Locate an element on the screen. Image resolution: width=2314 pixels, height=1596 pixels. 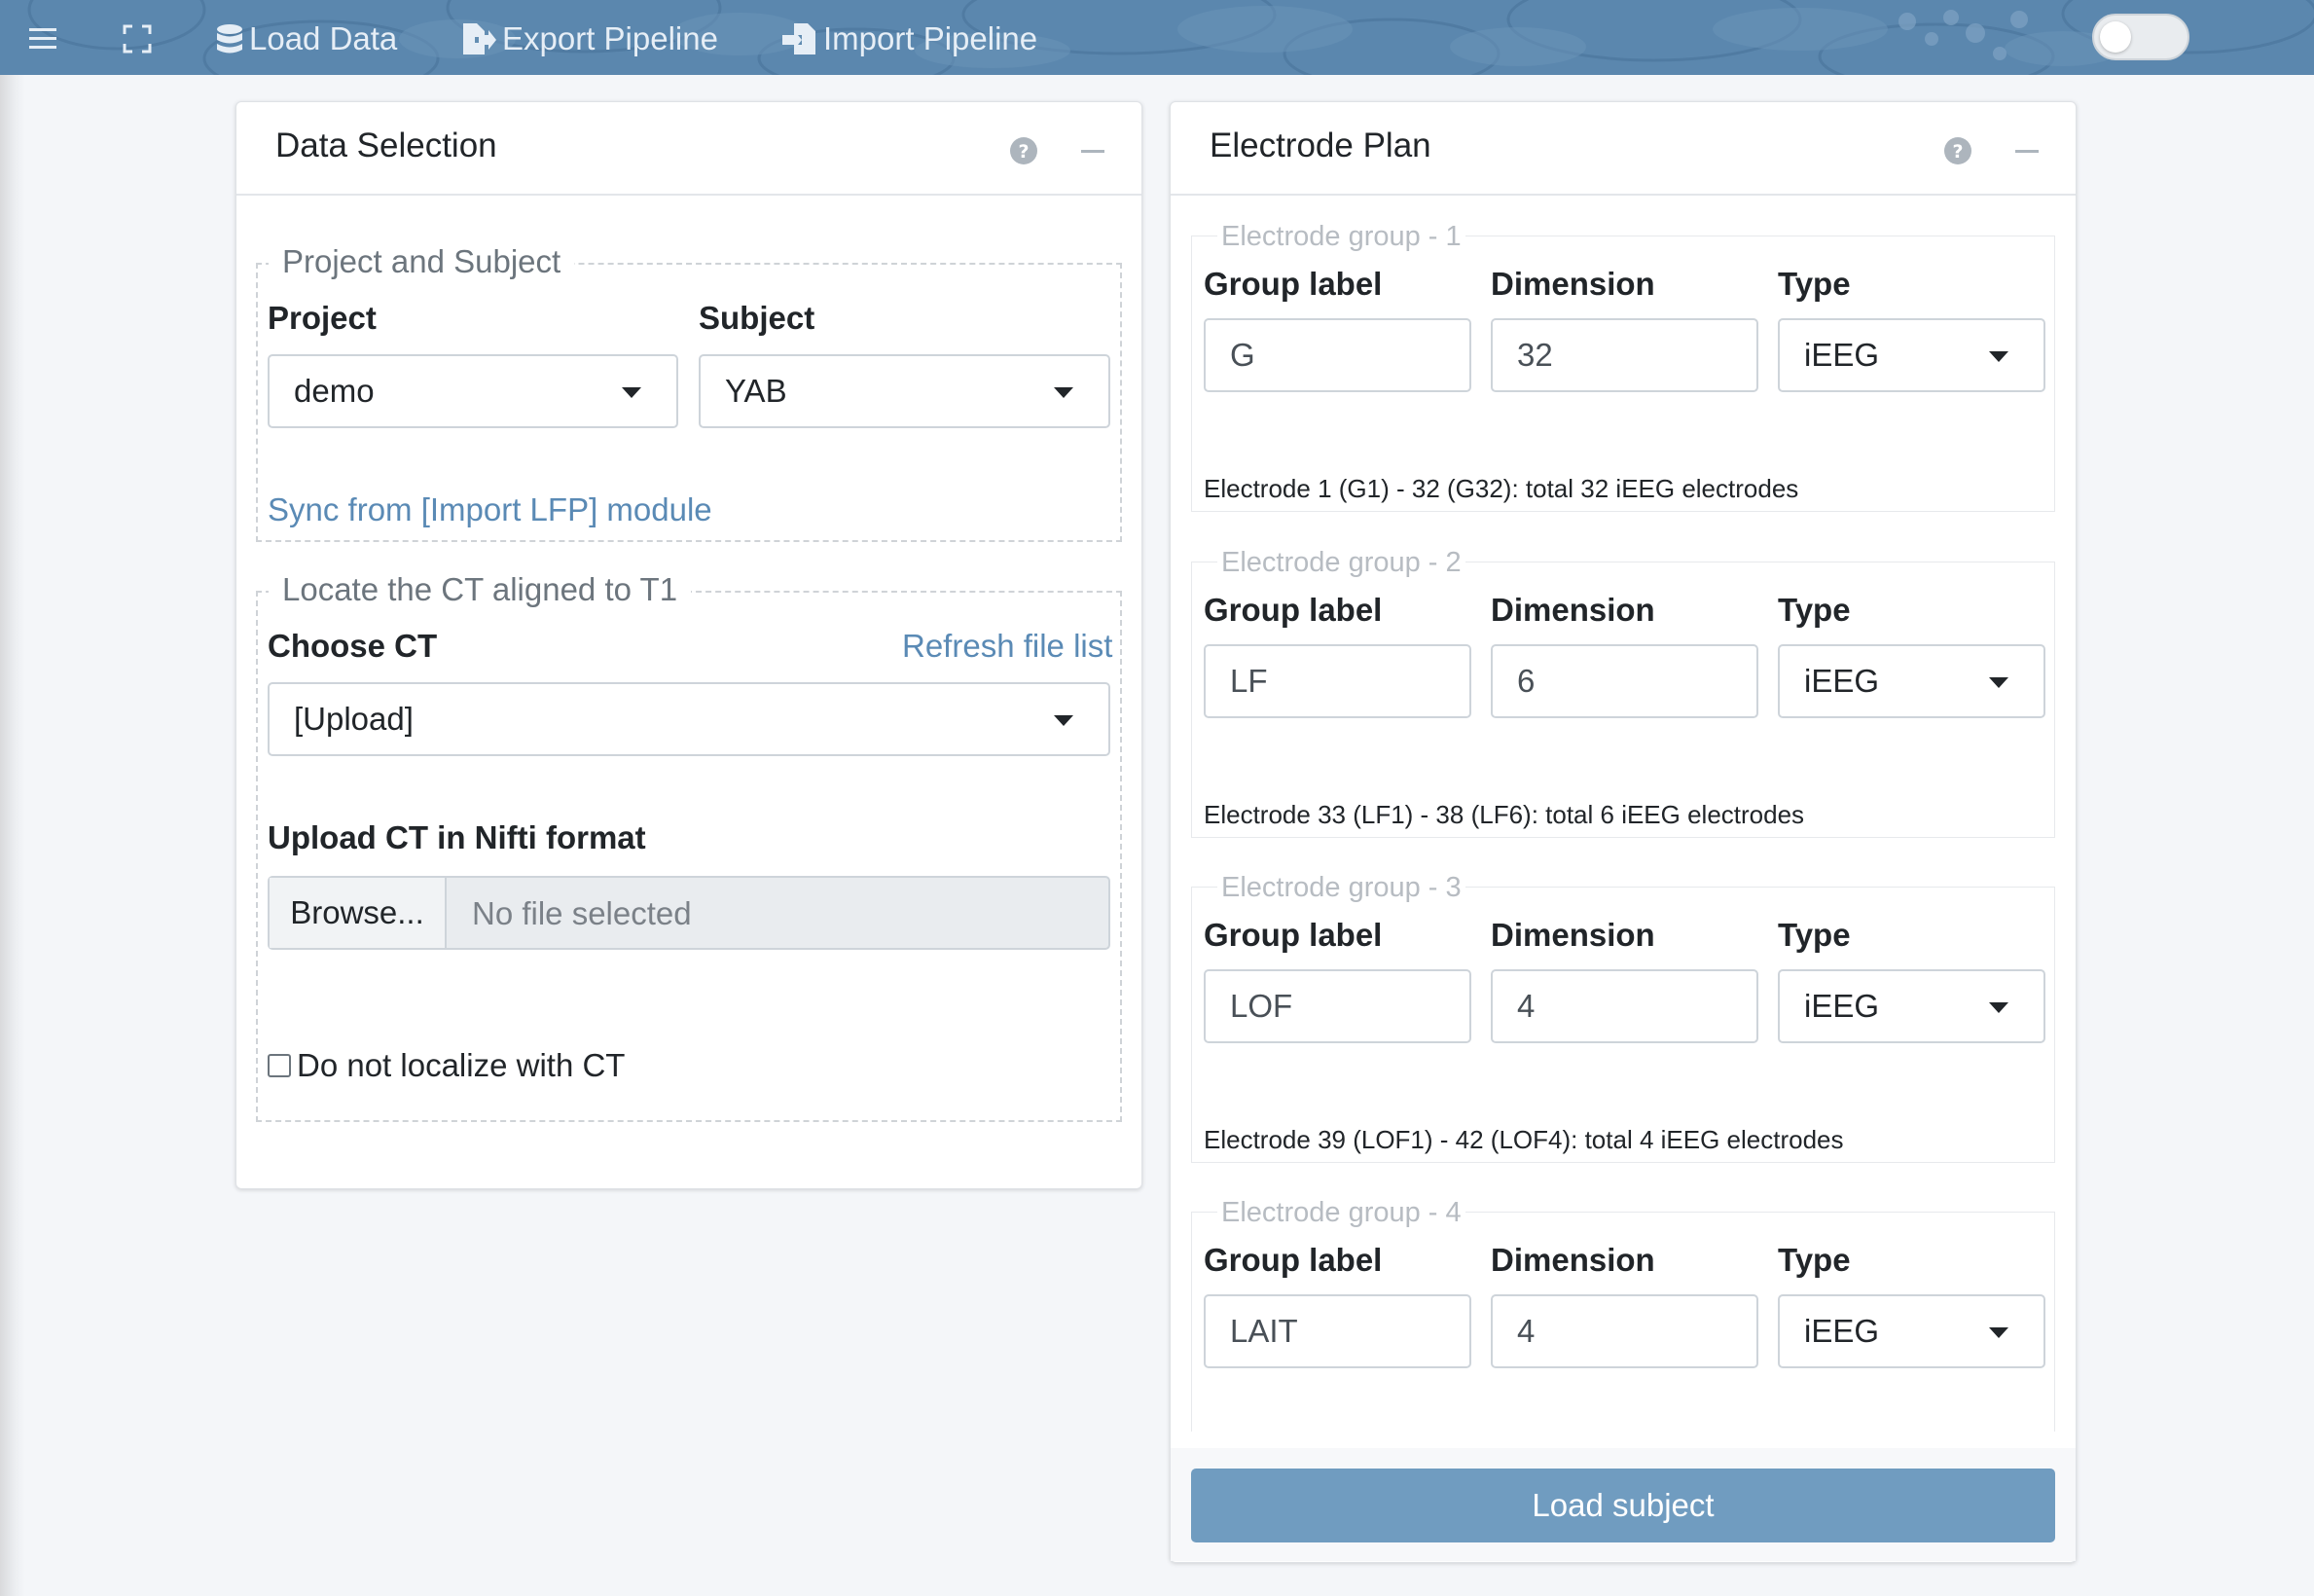
ct-fieldset is located at coordinates (689, 856).